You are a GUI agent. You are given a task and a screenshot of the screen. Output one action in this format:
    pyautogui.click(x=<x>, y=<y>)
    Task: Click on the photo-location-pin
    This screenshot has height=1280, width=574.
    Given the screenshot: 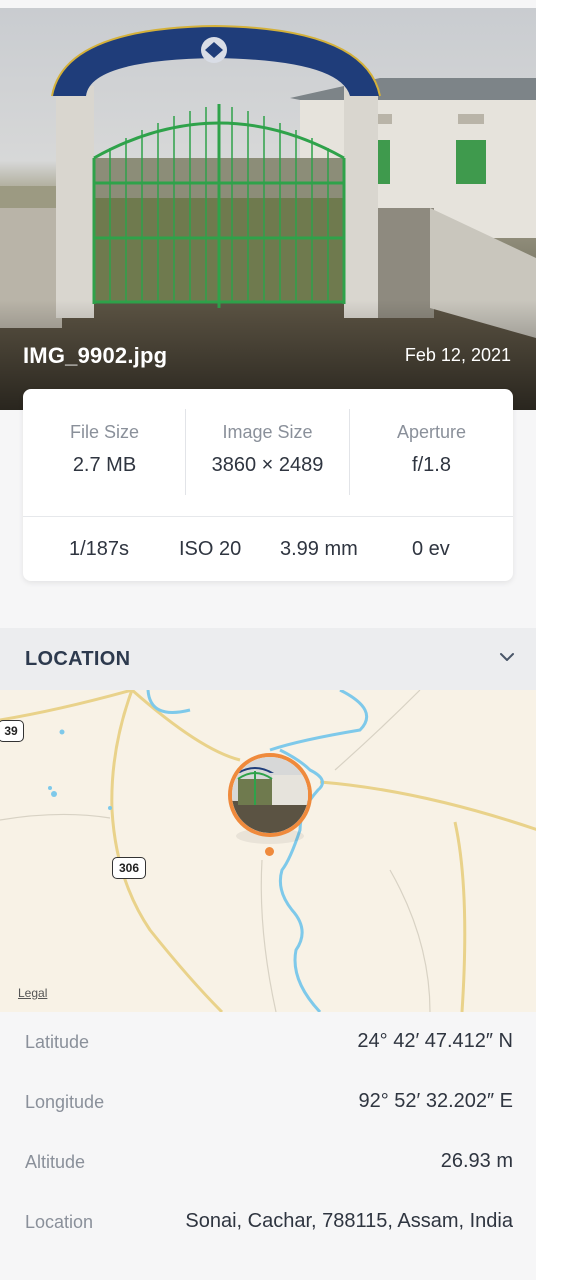 What is the action you would take?
    pyautogui.click(x=270, y=795)
    